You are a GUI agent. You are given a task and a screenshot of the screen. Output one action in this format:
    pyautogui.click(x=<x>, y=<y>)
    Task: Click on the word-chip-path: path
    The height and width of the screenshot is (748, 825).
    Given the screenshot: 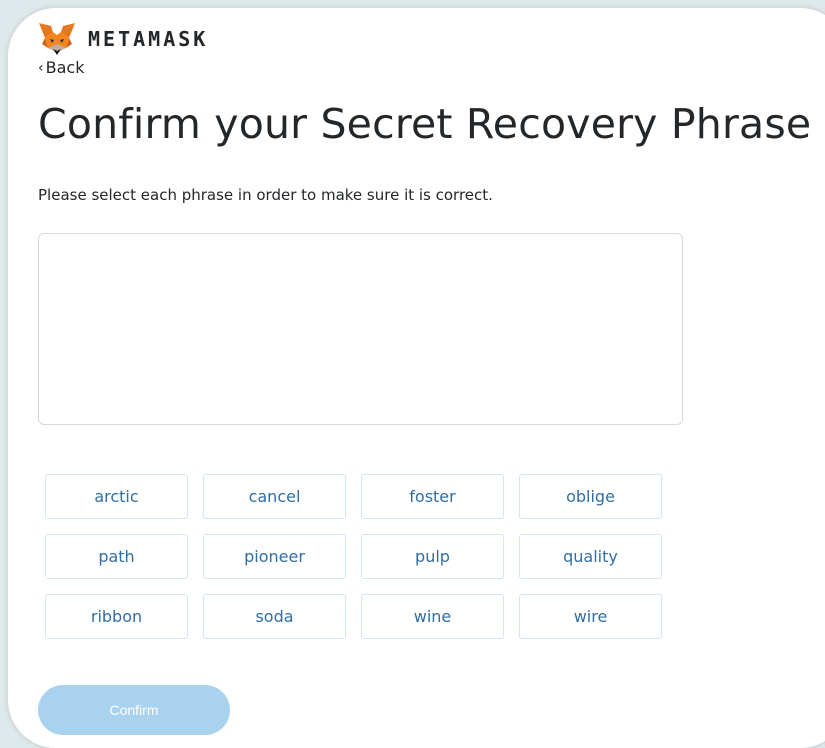 What is the action you would take?
    pyautogui.click(x=116, y=556)
    